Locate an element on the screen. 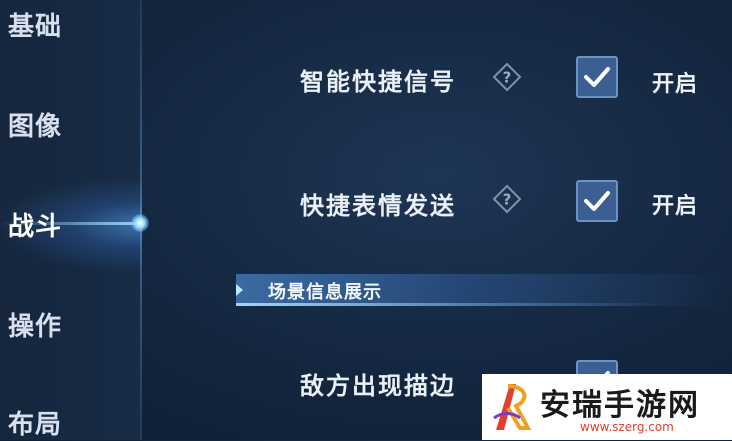  smart-signal-label: 智能快捷信号 is located at coordinates (378, 82).